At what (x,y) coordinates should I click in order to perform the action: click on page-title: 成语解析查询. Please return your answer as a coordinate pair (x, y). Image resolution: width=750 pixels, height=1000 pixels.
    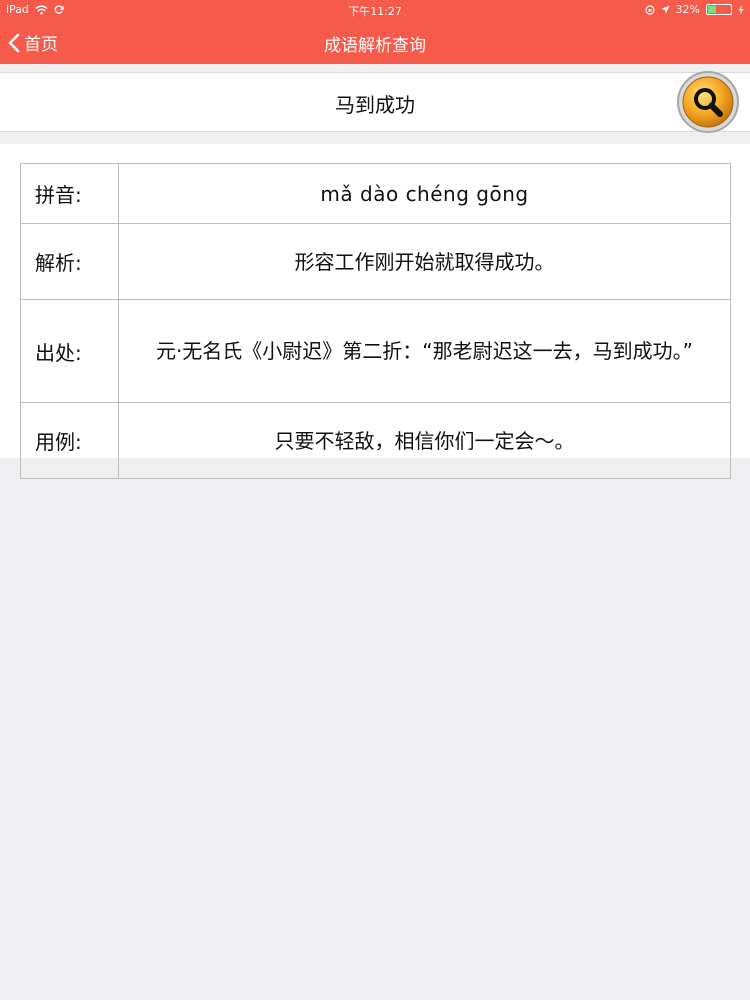
    Looking at the image, I should click on (375, 46).